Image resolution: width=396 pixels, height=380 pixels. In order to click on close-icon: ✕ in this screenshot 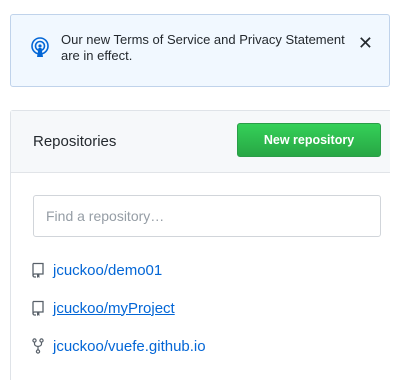, I will do `click(365, 43)`.